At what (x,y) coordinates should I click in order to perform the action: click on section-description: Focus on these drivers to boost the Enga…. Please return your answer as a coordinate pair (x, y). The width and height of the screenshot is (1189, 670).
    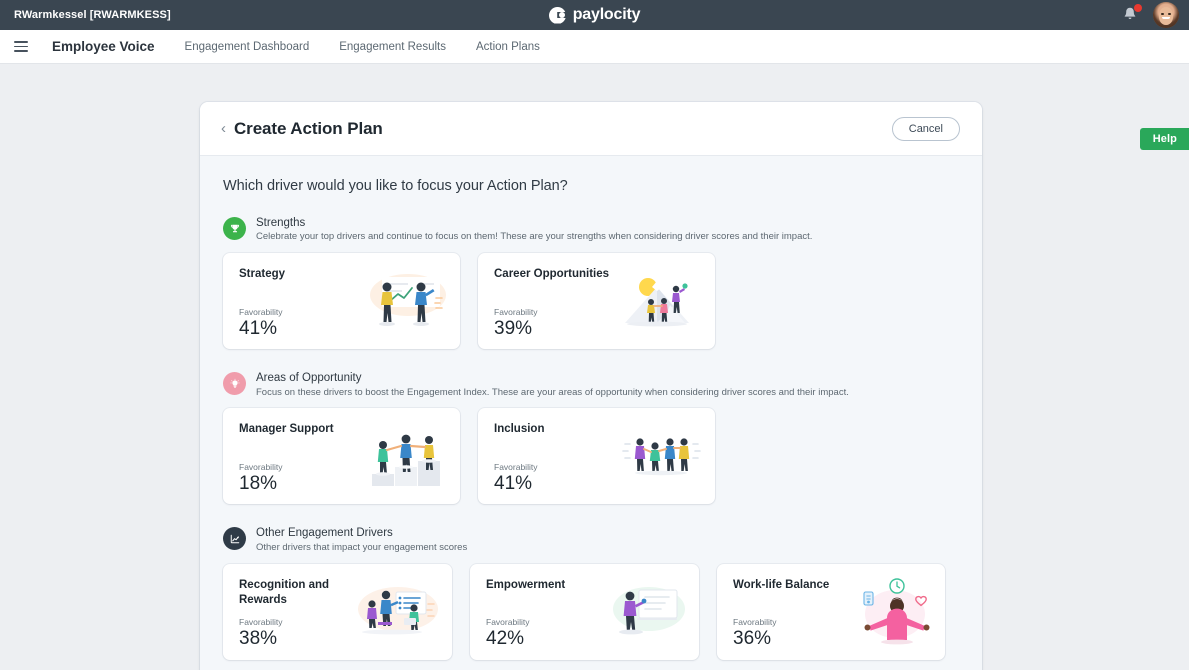
    Looking at the image, I should click on (552, 392).